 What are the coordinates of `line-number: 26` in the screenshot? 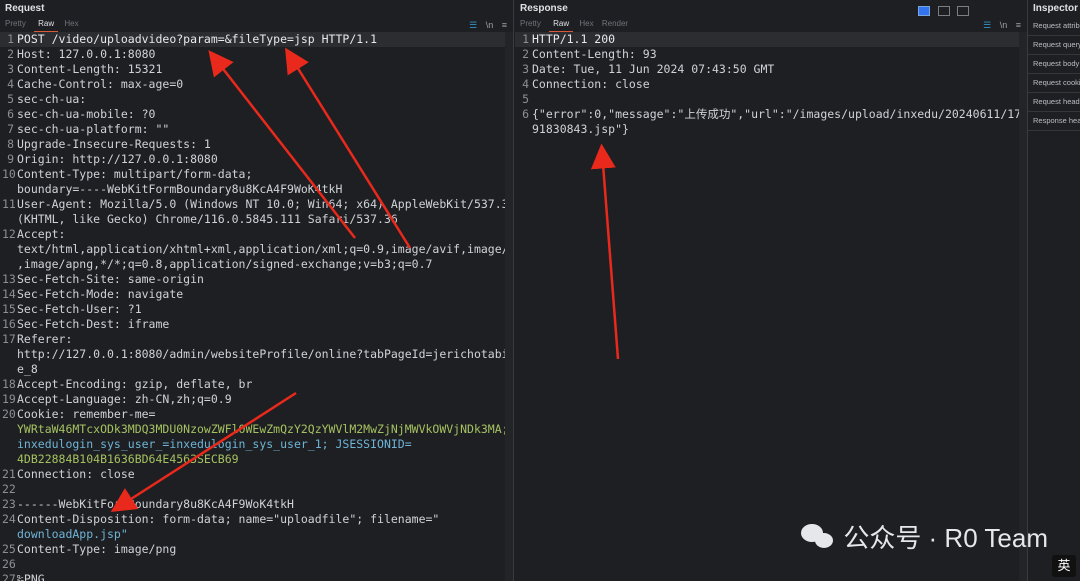 It's located at (9, 564).